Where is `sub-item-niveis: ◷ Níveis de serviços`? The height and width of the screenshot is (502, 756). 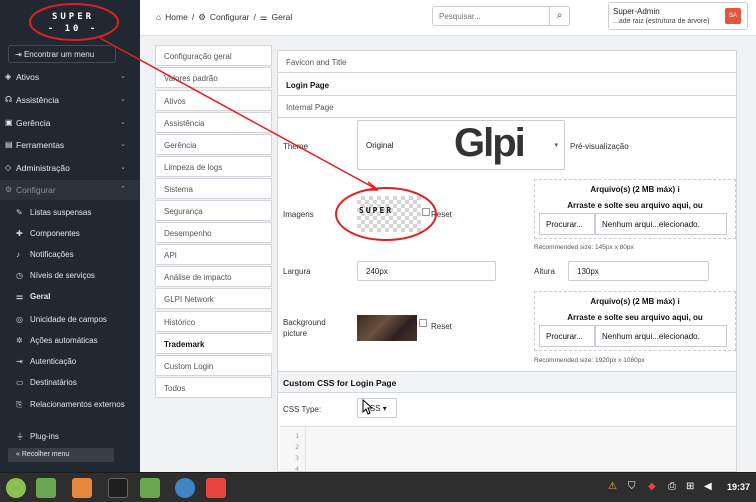
sub-item-niveis: ◷ Níveis de serviços is located at coordinates (77, 276).